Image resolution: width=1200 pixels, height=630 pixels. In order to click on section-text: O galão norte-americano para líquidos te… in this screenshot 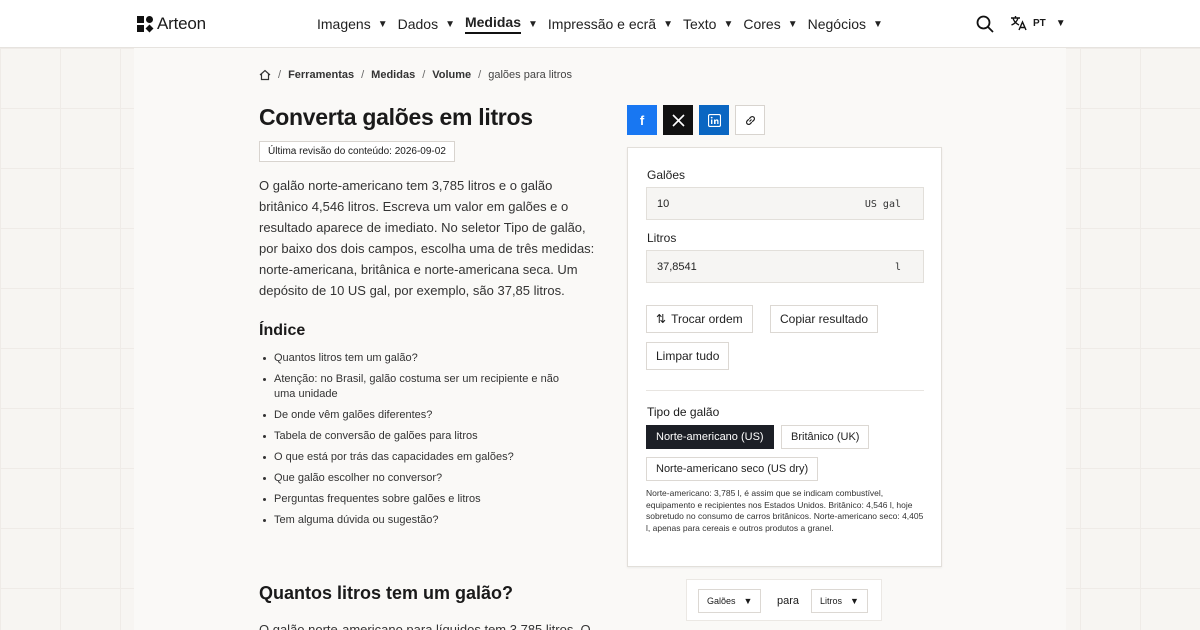, I will do `click(425, 626)`.